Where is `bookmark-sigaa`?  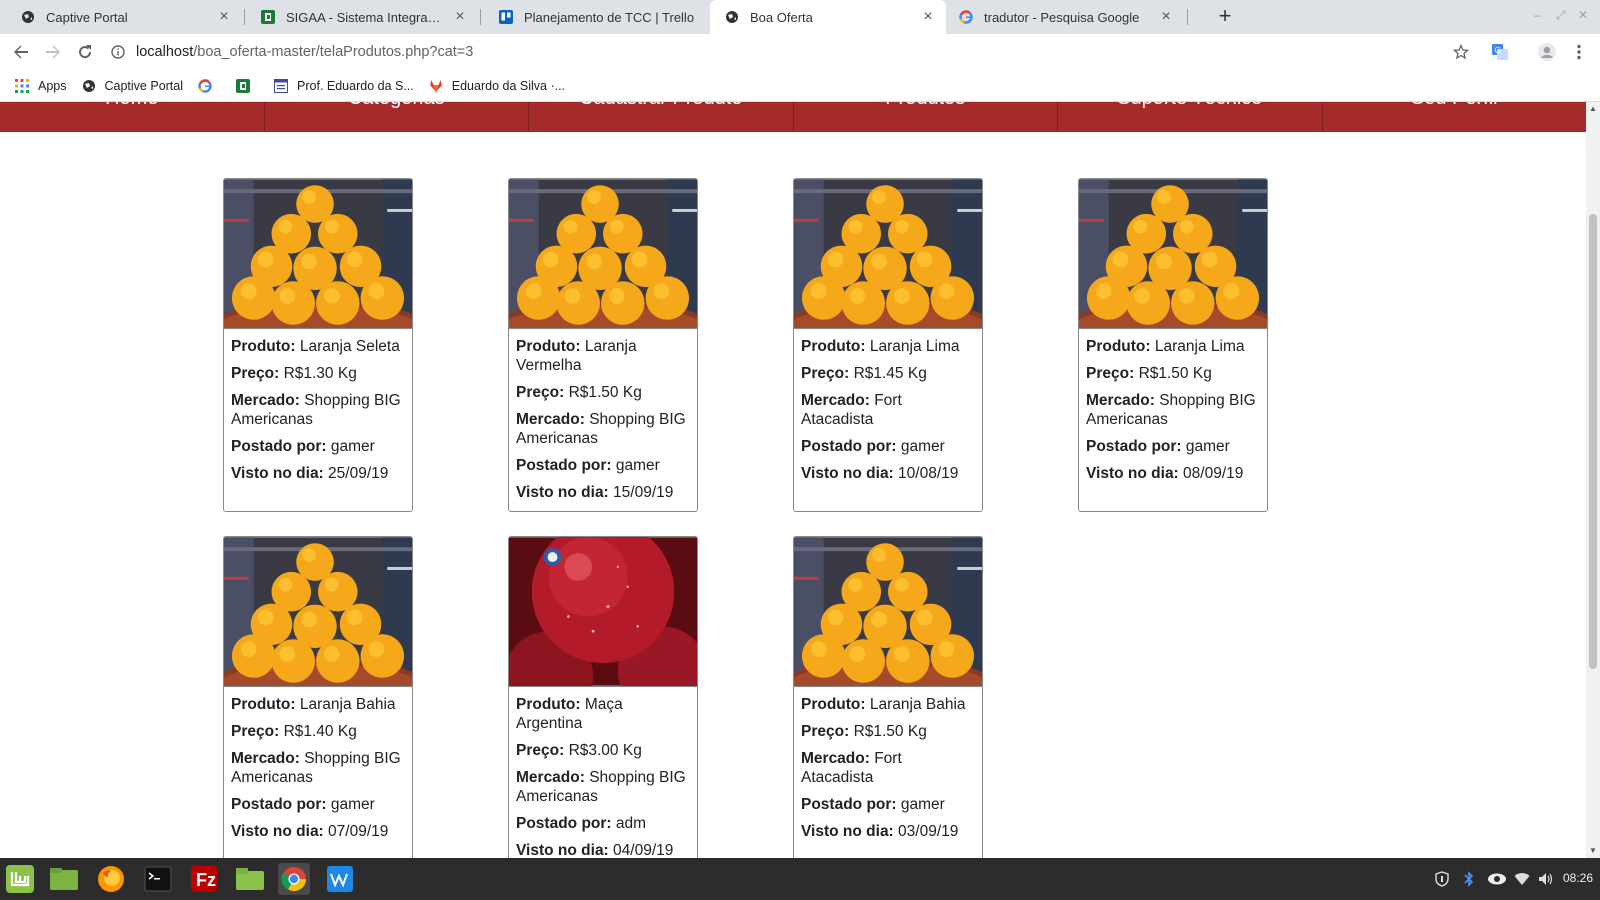
bookmark-sigaa is located at coordinates (247, 86).